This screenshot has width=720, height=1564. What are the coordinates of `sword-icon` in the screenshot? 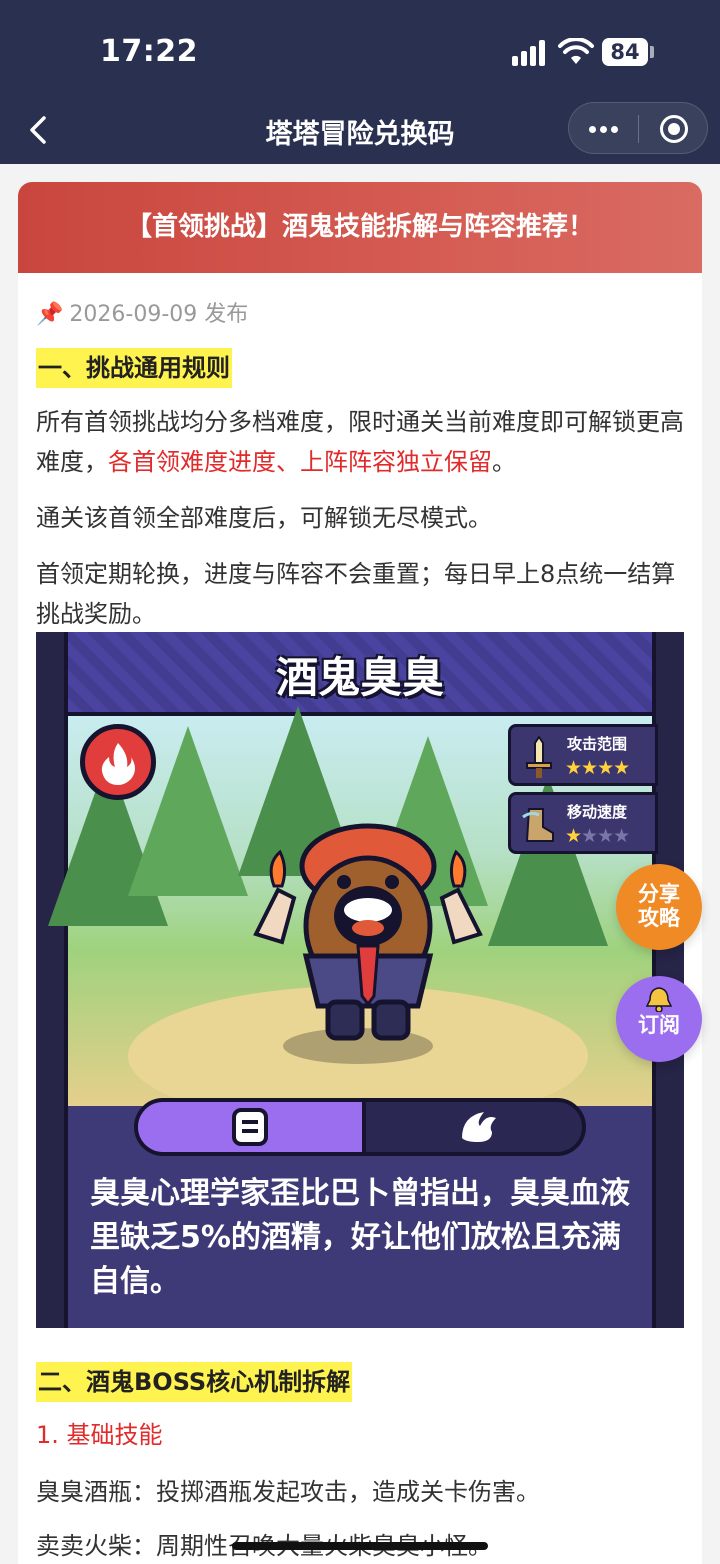 It's located at (539, 756).